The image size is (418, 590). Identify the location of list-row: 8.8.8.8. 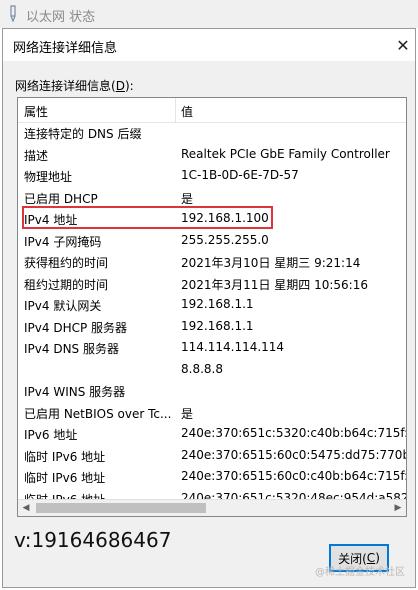
(212, 370).